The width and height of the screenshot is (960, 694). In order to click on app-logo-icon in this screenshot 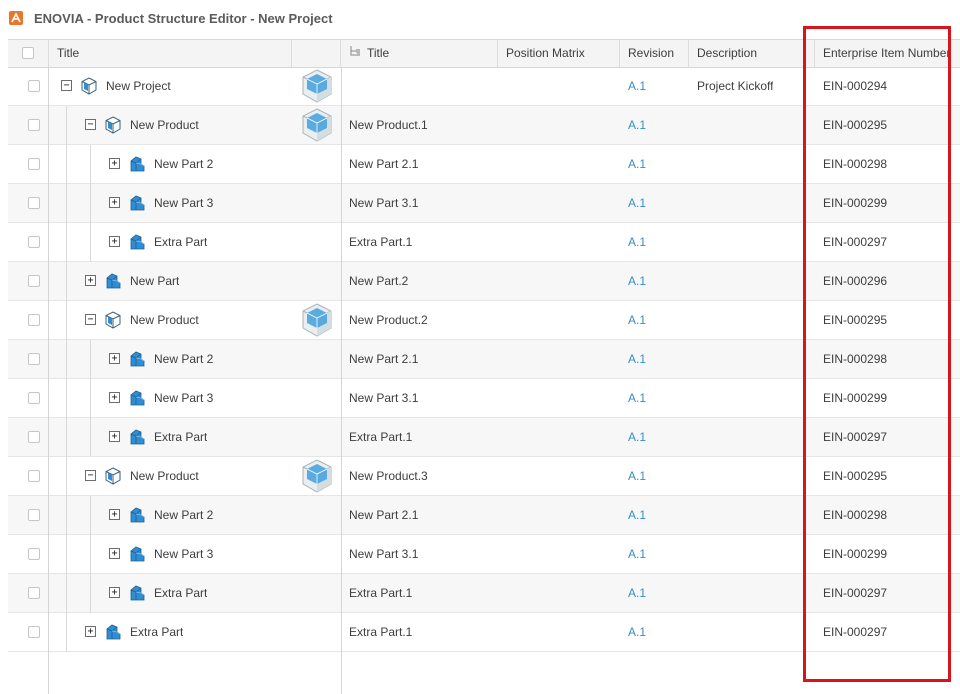, I will do `click(16, 18)`.